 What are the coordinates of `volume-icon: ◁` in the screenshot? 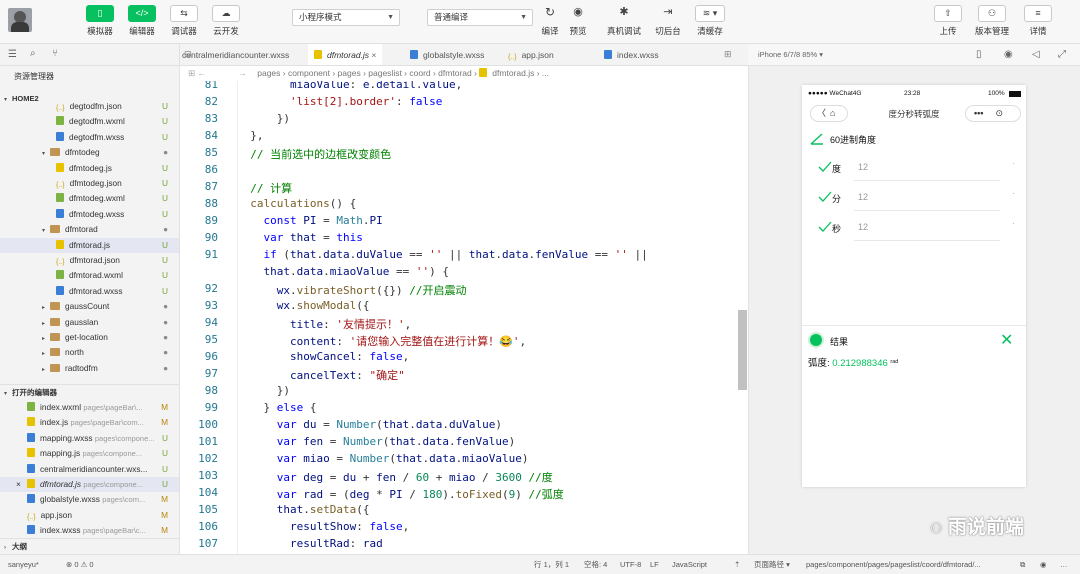 It's located at (1036, 55).